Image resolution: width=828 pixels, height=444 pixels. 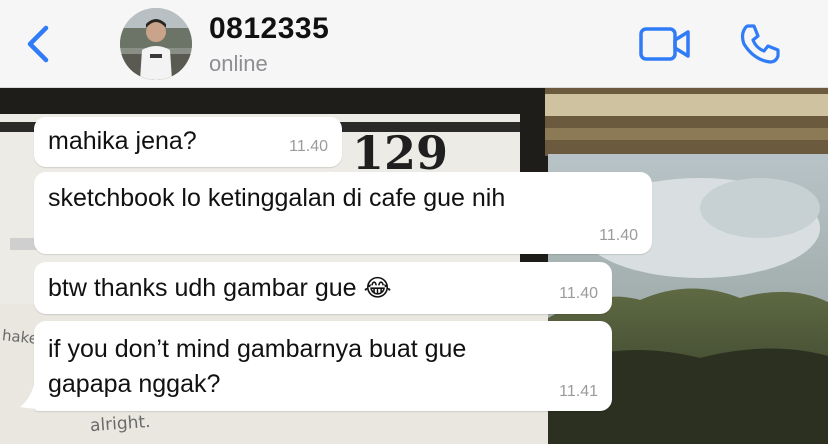 What do you see at coordinates (269, 29) in the screenshot?
I see `contact-name: 0812335` at bounding box center [269, 29].